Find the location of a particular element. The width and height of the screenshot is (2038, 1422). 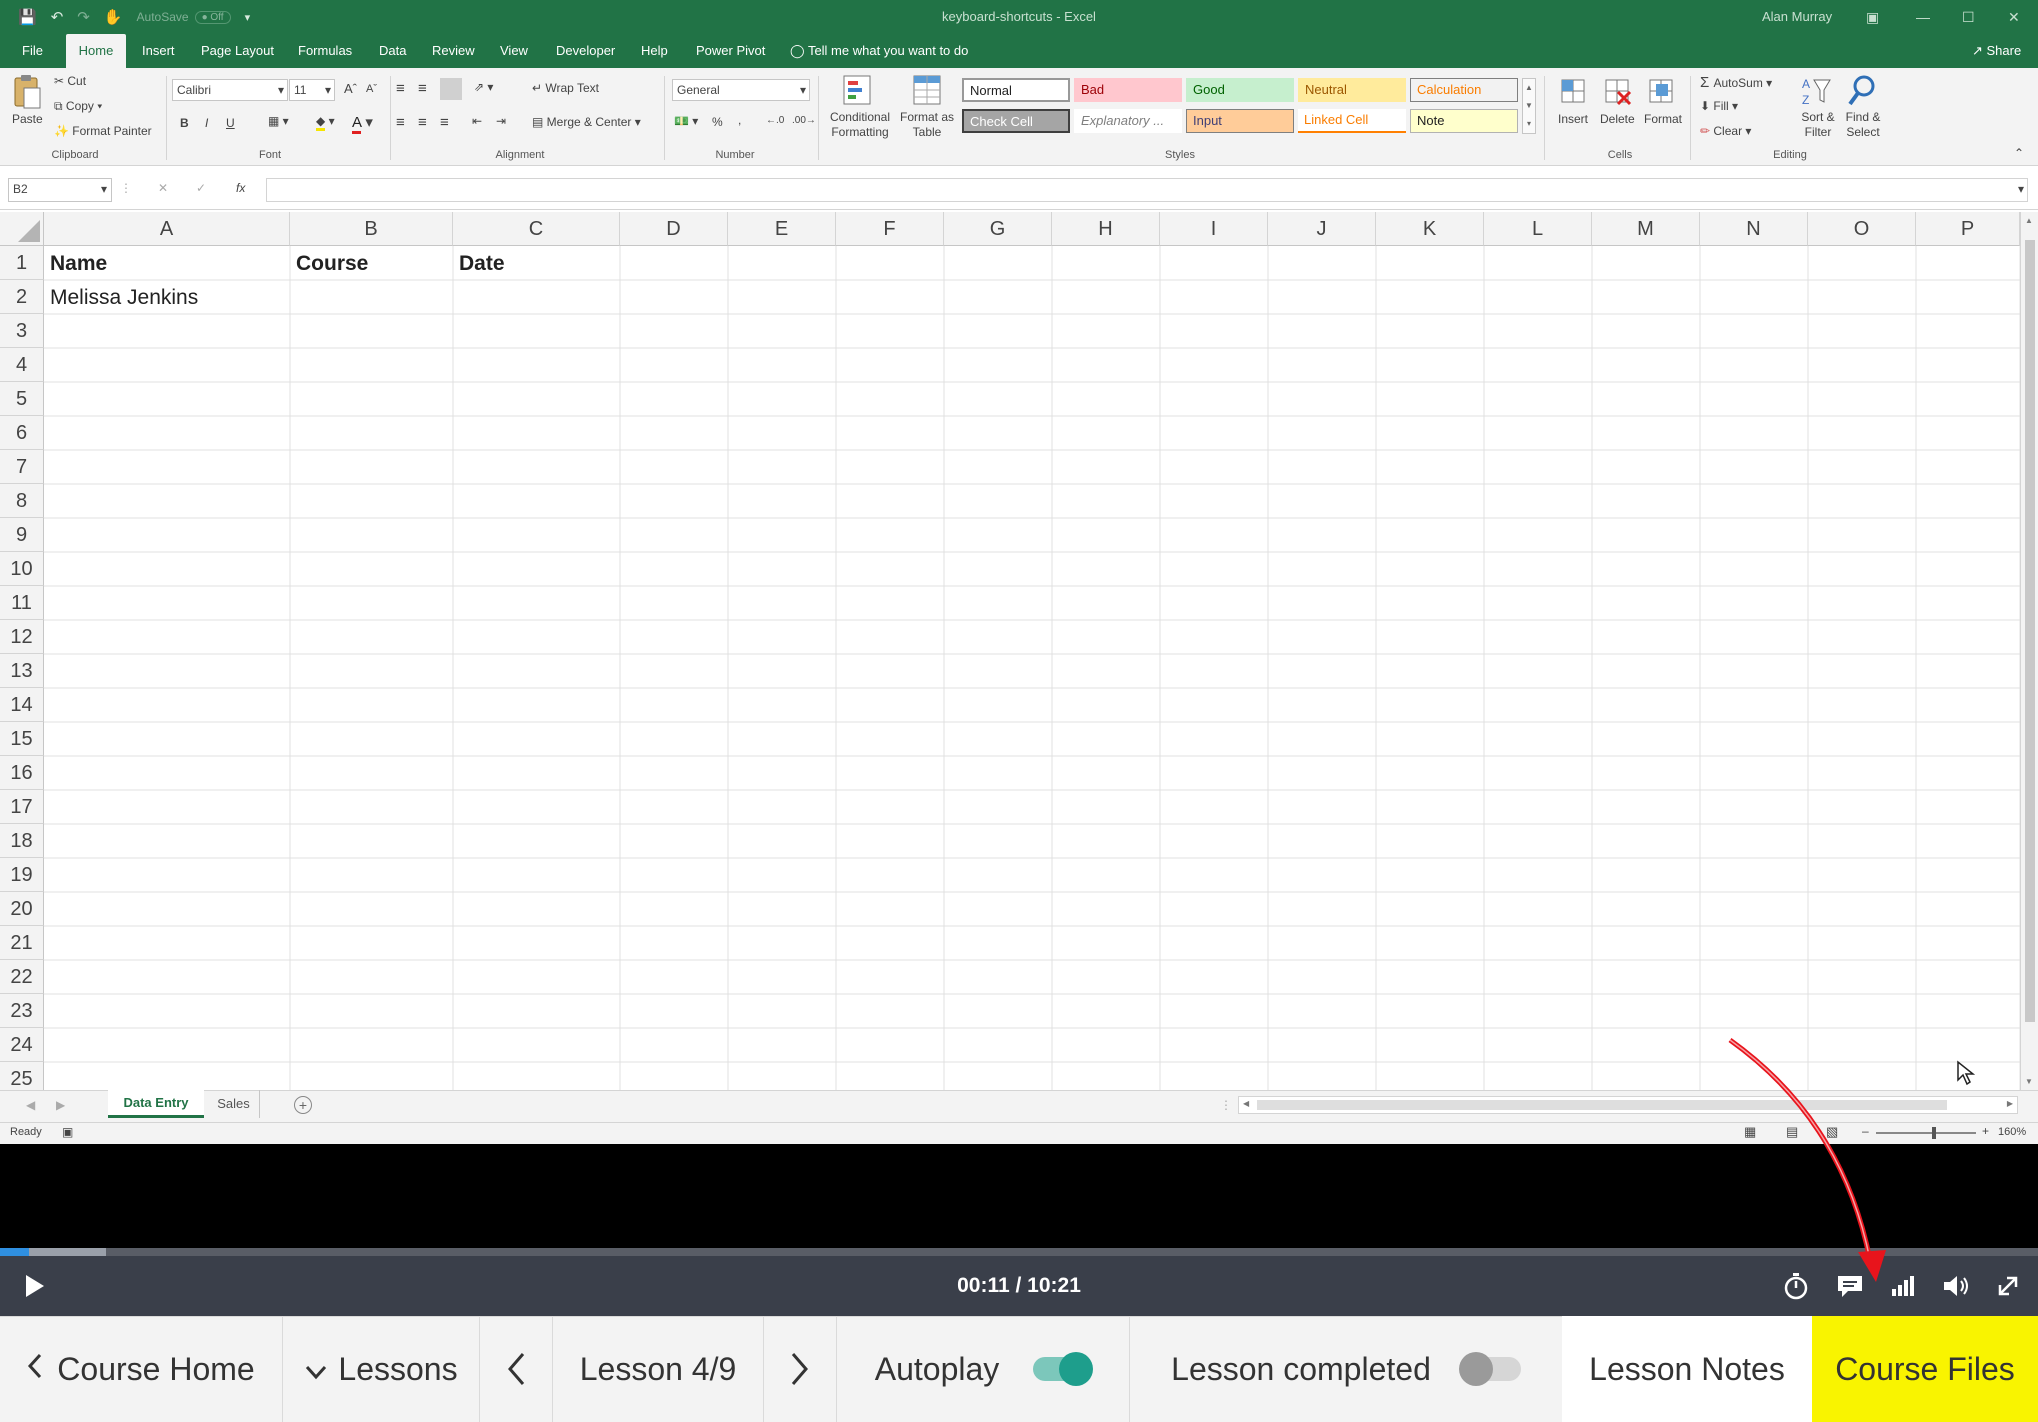

row-header-12: 12 is located at coordinates (22, 637).